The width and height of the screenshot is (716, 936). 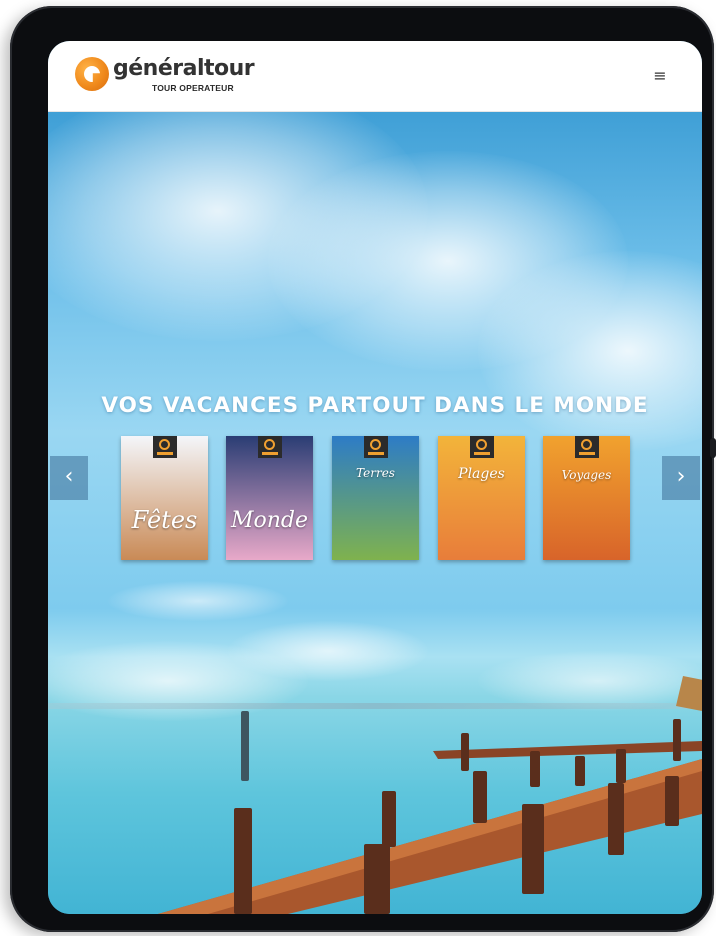 I want to click on catalog-card: Monde, so click(x=269, y=498).